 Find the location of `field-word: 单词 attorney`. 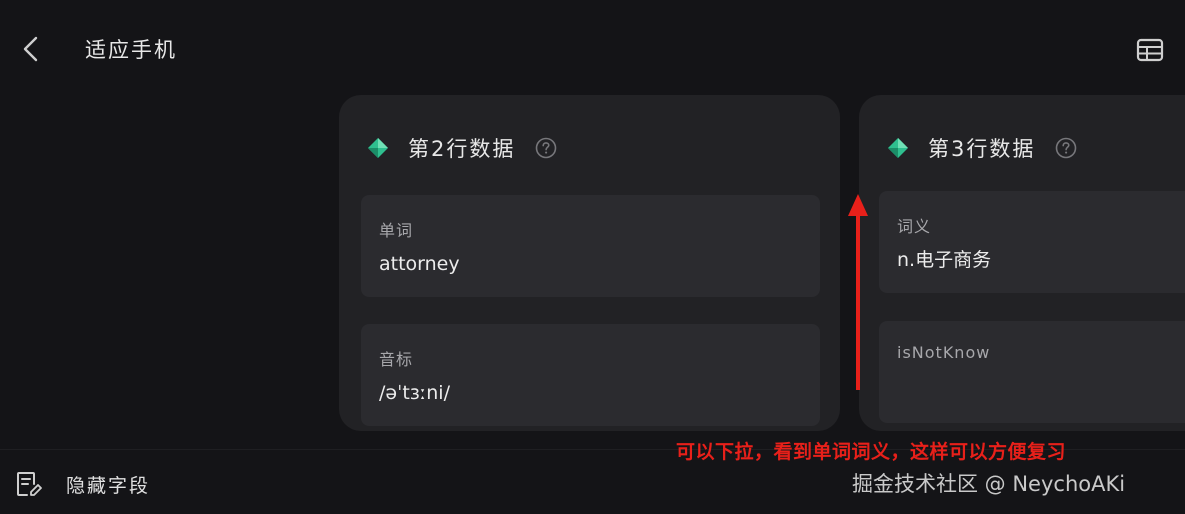

field-word: 单词 attorney is located at coordinates (590, 246).